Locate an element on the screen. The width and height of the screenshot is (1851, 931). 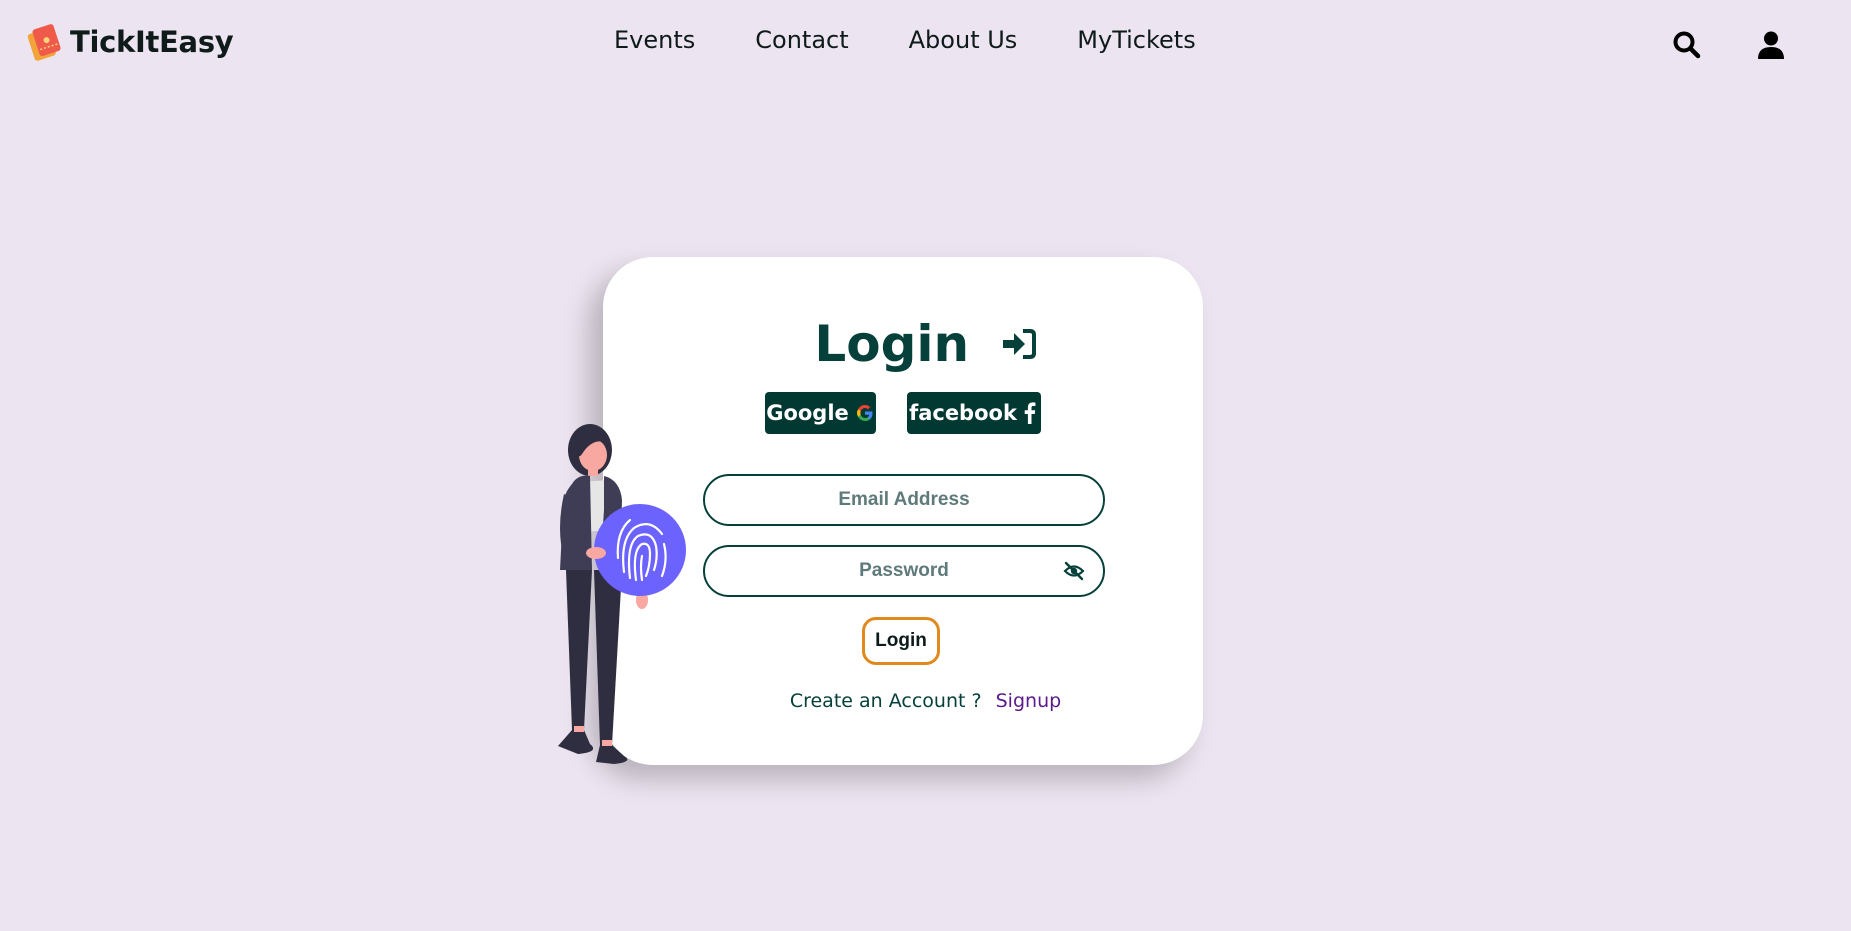
email-input is located at coordinates (904, 500).